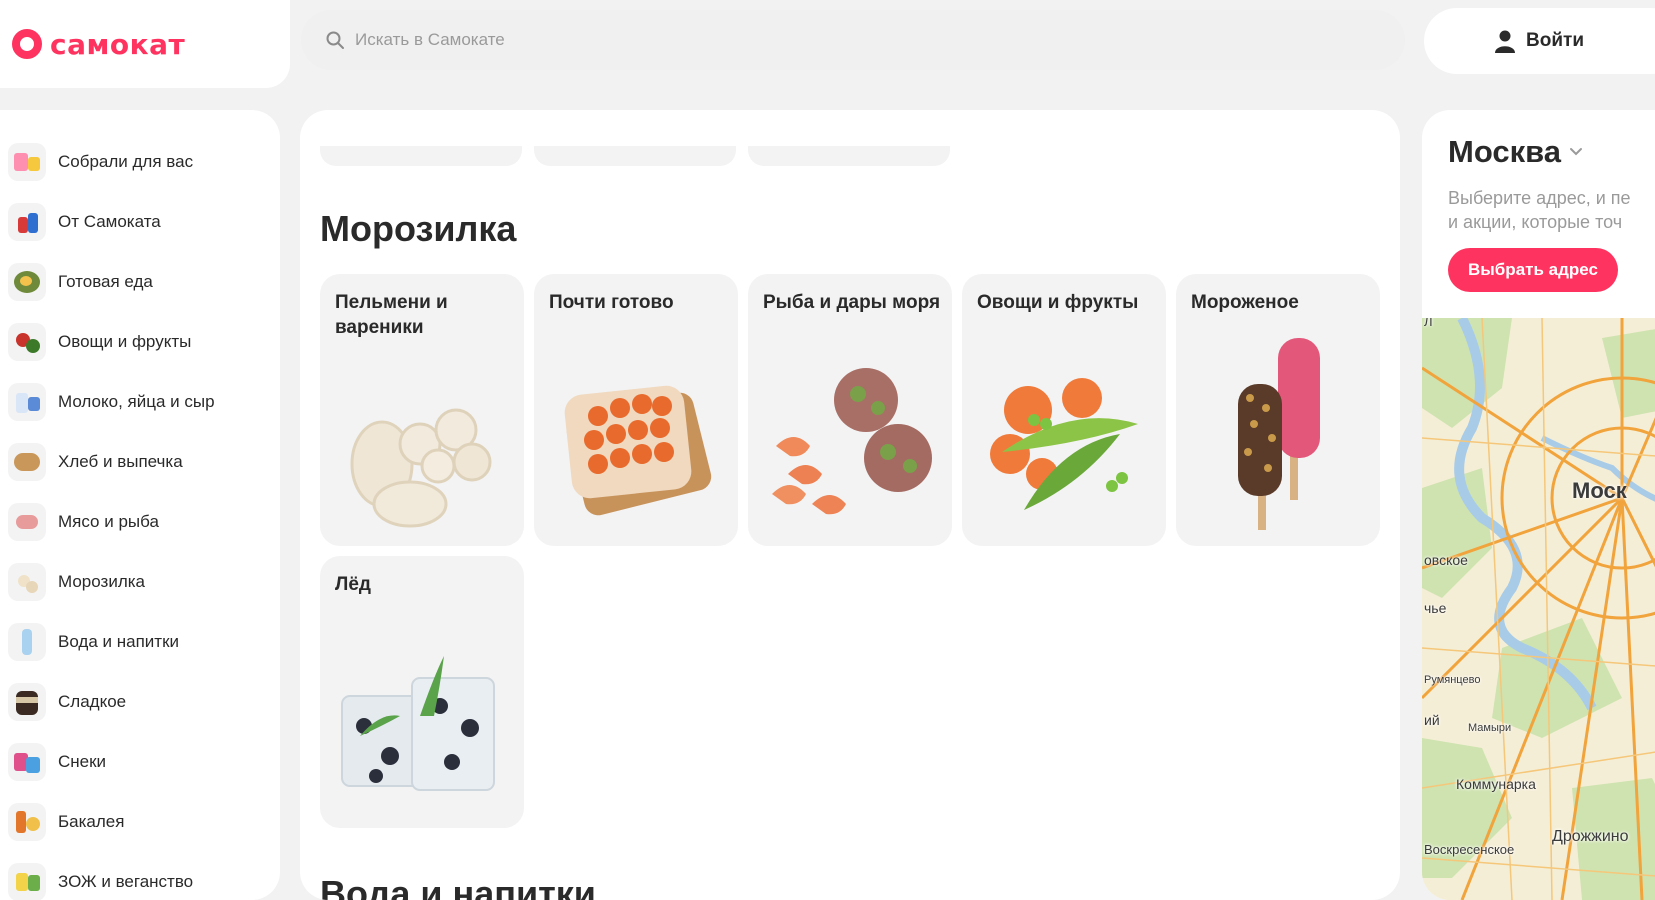 The height and width of the screenshot is (900, 1655). I want to click on sidebar-item-label: Снеки, so click(82, 761).